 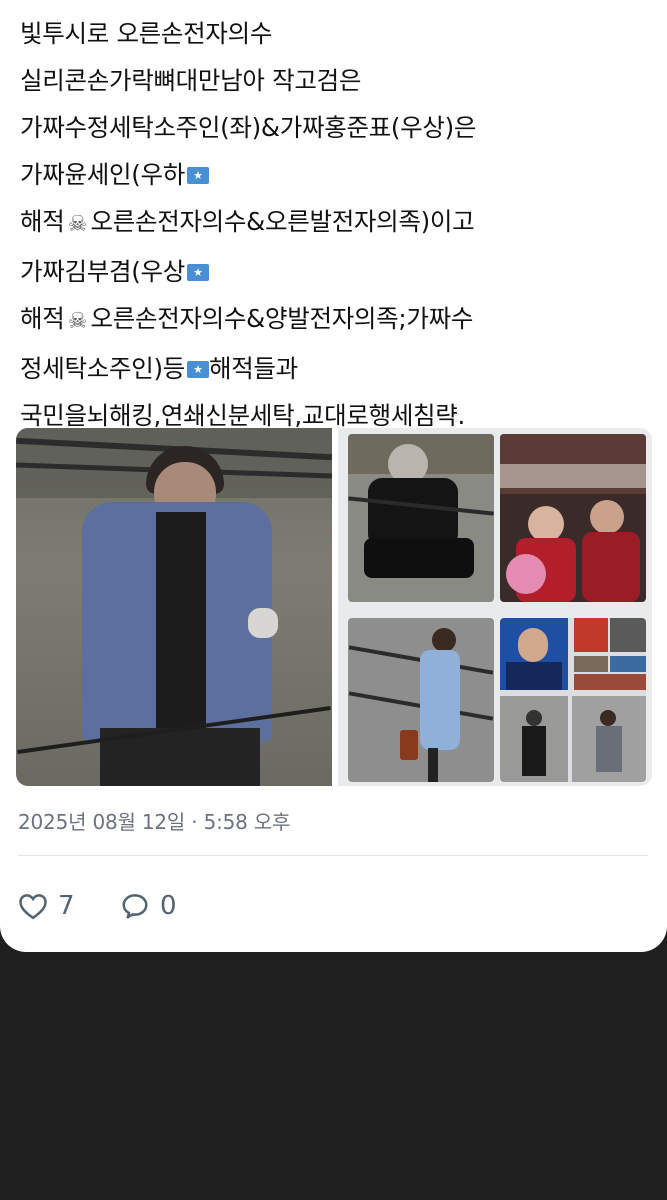 What do you see at coordinates (154, 822) in the screenshot?
I see `post-timestamp: 2025년 08월 12일 · 5:58 오후` at bounding box center [154, 822].